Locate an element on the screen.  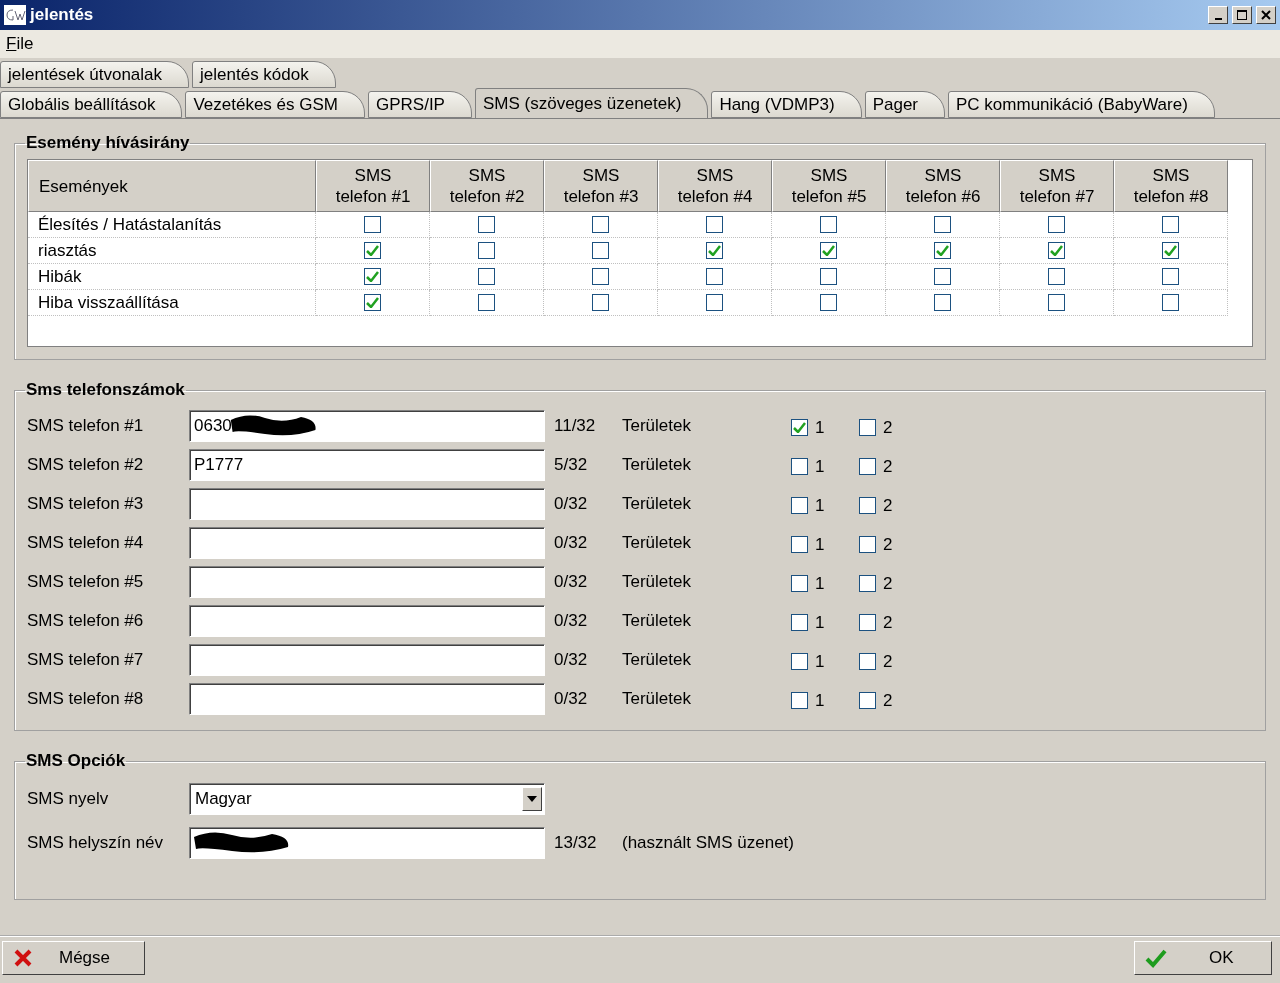
tab: SMS (szöveges üzenetek) is located at coordinates (591, 103).